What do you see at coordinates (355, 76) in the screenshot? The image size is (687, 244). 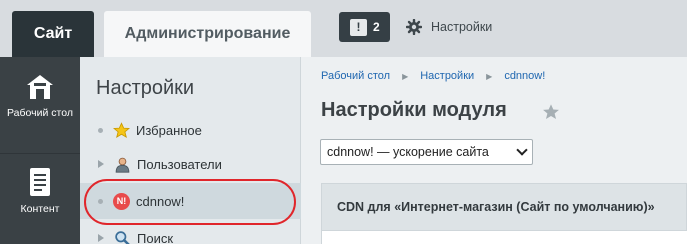 I see `breadcrumb-item-desktop: Рабочий стол` at bounding box center [355, 76].